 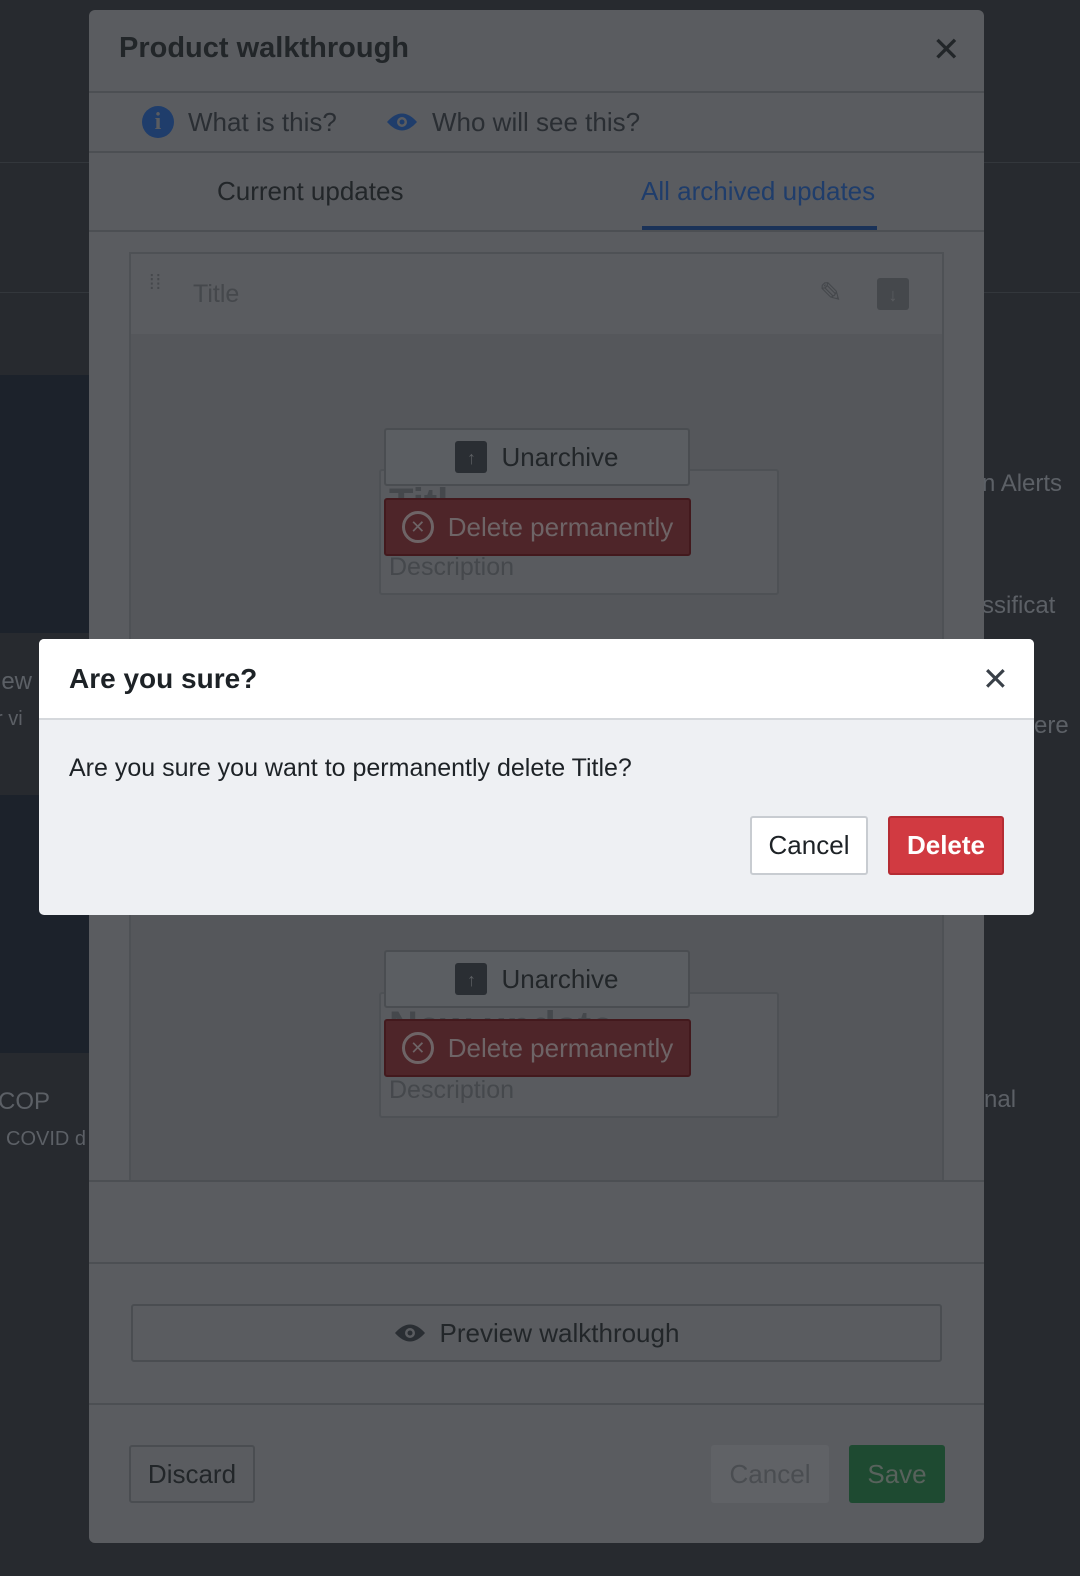 What do you see at coordinates (770, 1474) in the screenshot?
I see `cancel-button: Cancel` at bounding box center [770, 1474].